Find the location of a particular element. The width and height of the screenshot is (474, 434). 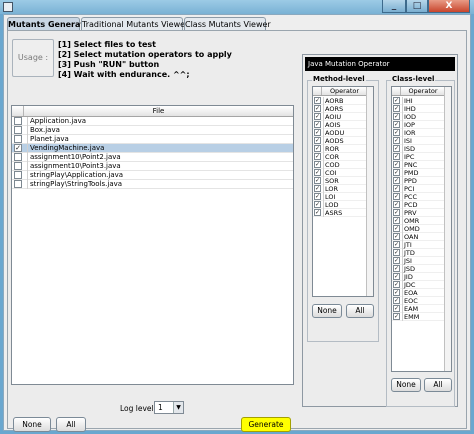

file-row: ✓ VendingMachine.java is located at coordinates (152, 148).